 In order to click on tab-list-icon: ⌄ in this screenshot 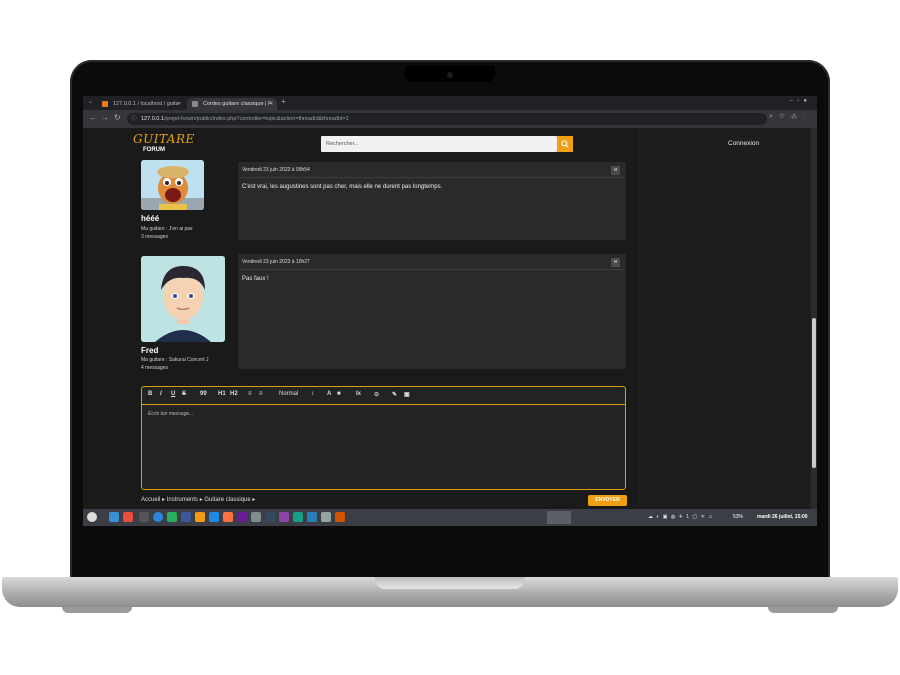, I will do `click(90, 101)`.